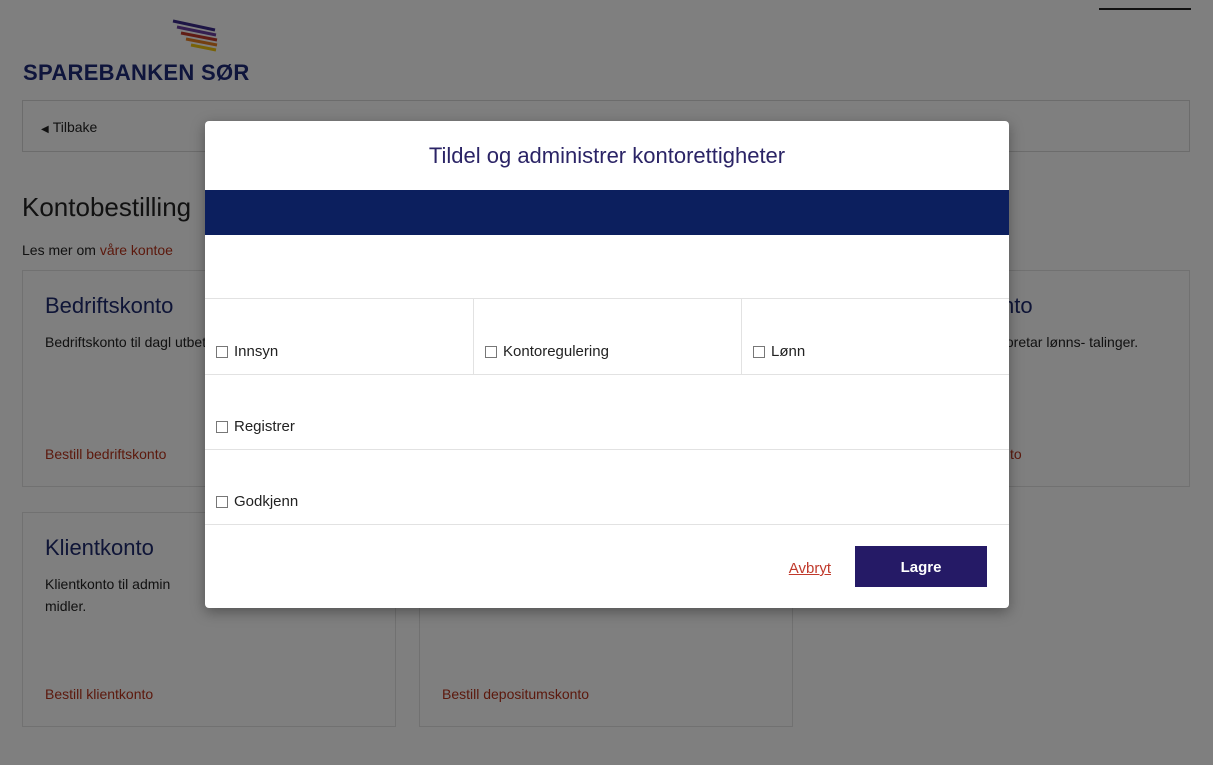 This screenshot has width=1213, height=765. What do you see at coordinates (921, 566) in the screenshot?
I see `save-button: Lagre` at bounding box center [921, 566].